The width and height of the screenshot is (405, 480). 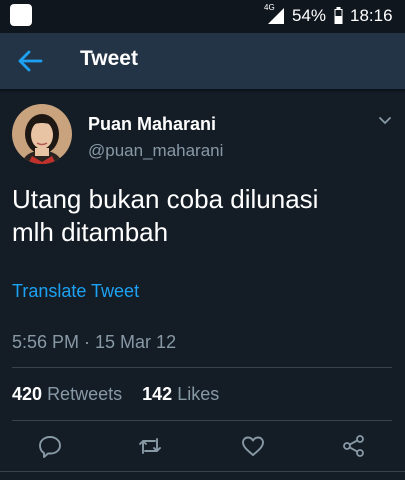 I want to click on reply-icon, so click(x=50, y=447).